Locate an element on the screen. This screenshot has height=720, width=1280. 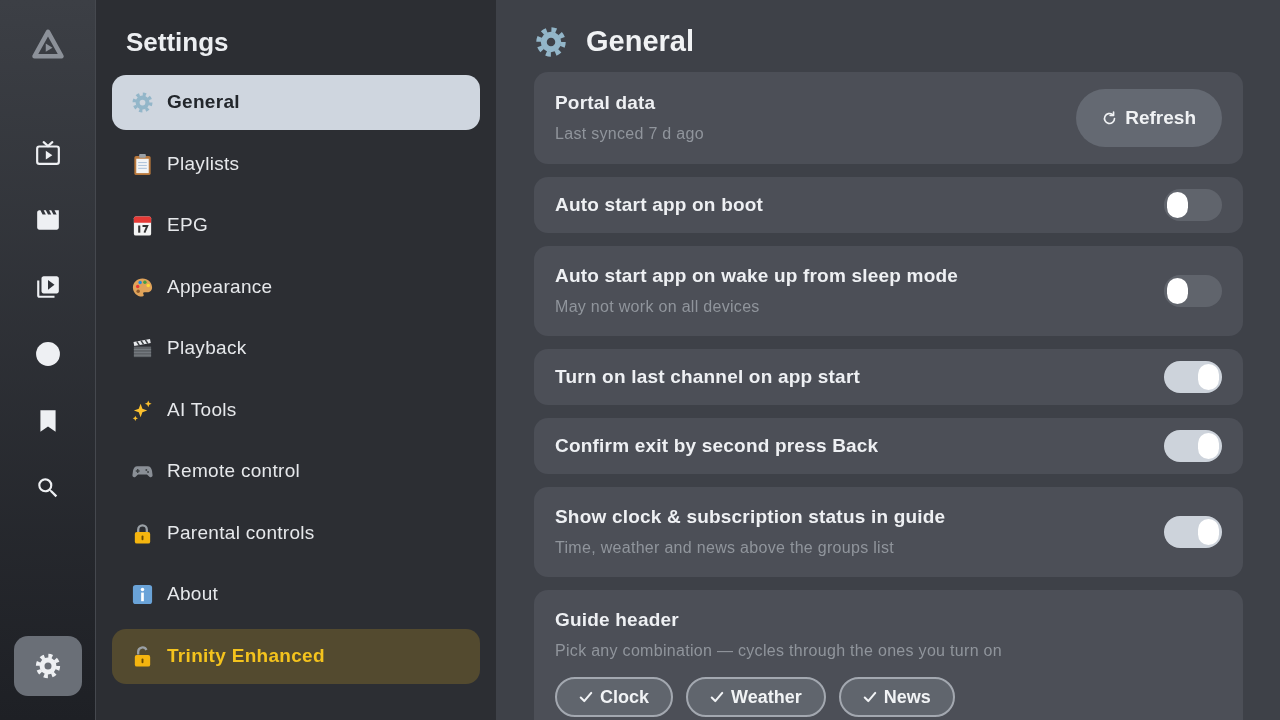
setting-description: Time, weather and news above the groups list is located at coordinates (725, 548).